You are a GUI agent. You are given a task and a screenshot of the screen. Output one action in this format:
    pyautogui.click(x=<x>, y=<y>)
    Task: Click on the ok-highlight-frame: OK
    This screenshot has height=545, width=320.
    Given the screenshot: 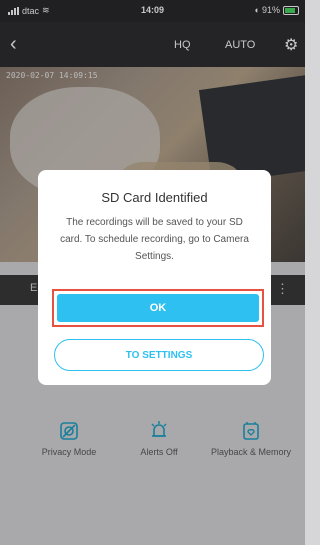 What is the action you would take?
    pyautogui.click(x=158, y=308)
    